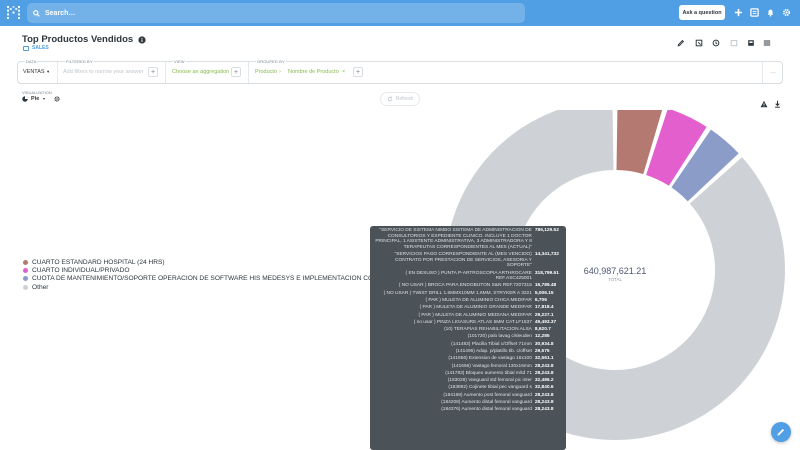 This screenshot has height=450, width=800. What do you see at coordinates (236, 72) in the screenshot?
I see `add-aggregation-button: +` at bounding box center [236, 72].